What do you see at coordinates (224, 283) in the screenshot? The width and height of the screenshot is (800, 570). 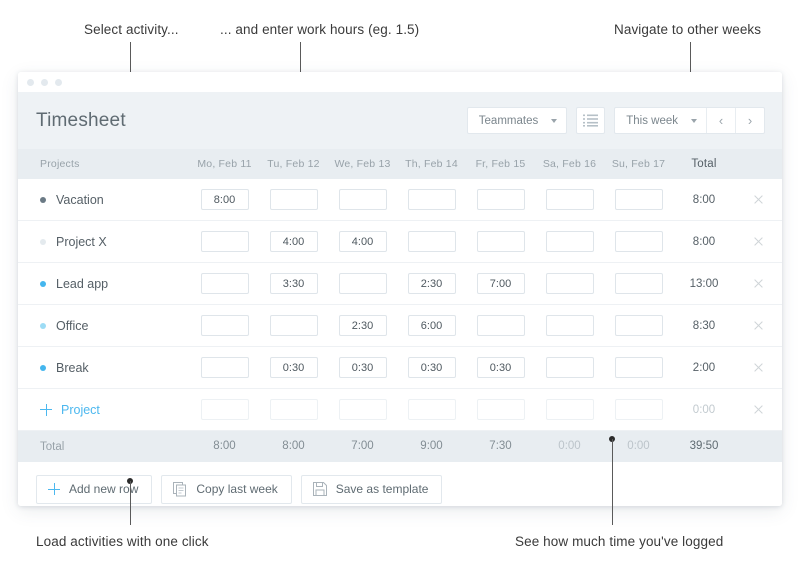 I see `hours-input-r2-d0` at bounding box center [224, 283].